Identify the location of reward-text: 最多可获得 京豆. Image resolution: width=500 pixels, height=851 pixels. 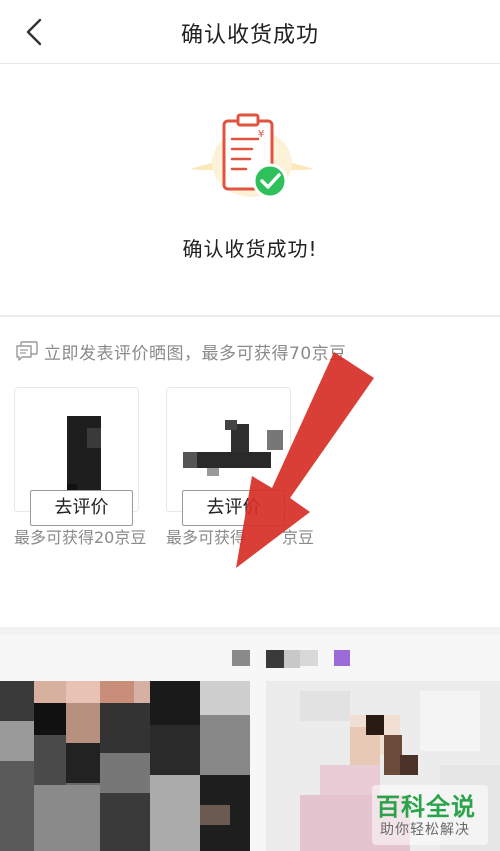
(240, 537).